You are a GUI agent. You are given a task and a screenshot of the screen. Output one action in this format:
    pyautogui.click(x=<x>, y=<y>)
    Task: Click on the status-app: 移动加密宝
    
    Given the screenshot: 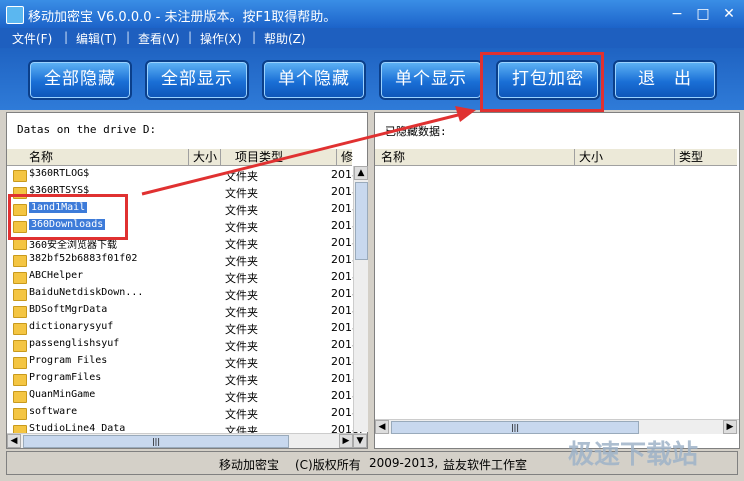 What is the action you would take?
    pyautogui.click(x=249, y=465)
    